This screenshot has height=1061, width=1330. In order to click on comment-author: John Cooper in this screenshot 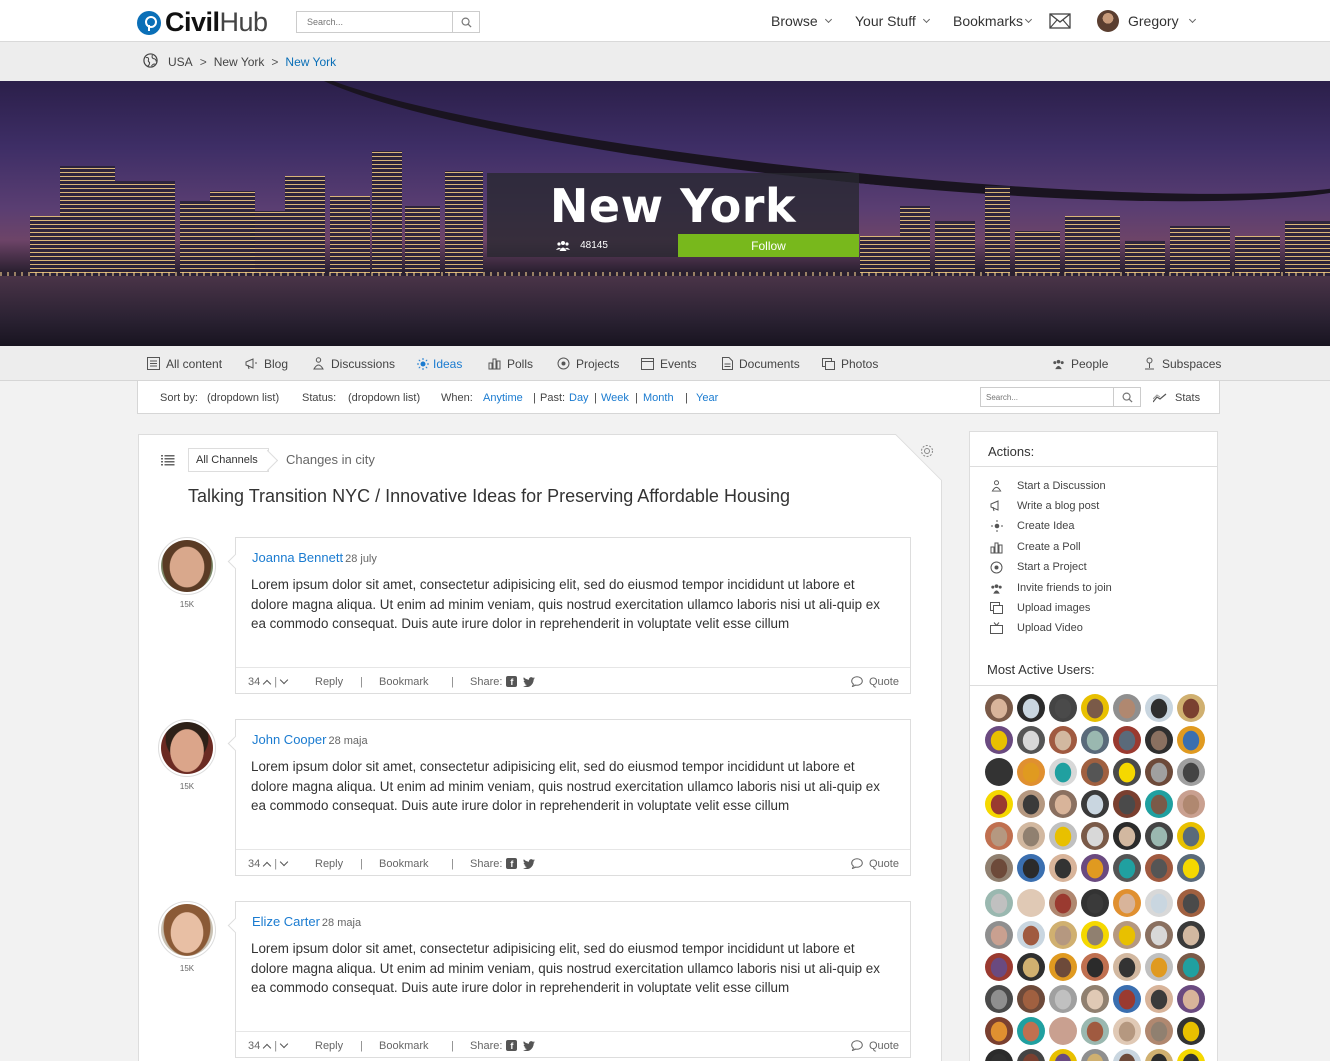, I will do `click(289, 739)`.